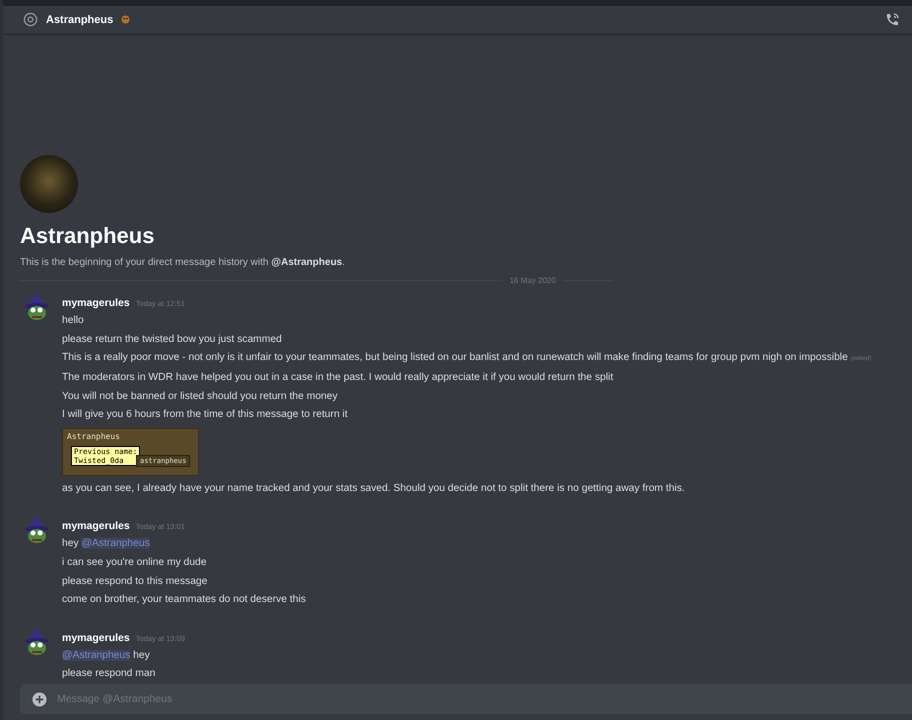 Image resolution: width=912 pixels, height=720 pixels. I want to click on add-icon, so click(39, 699).